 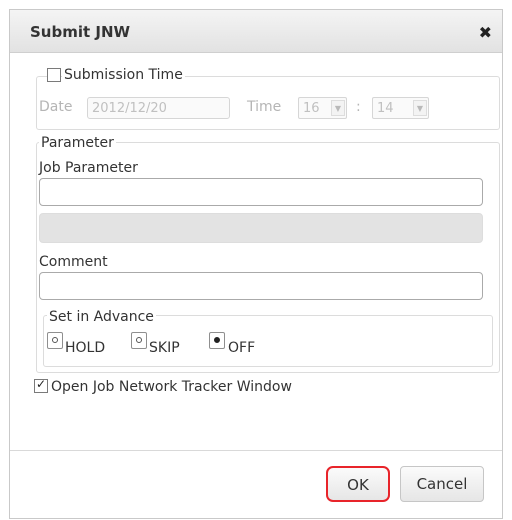 I want to click on radio-off, so click(x=217, y=340).